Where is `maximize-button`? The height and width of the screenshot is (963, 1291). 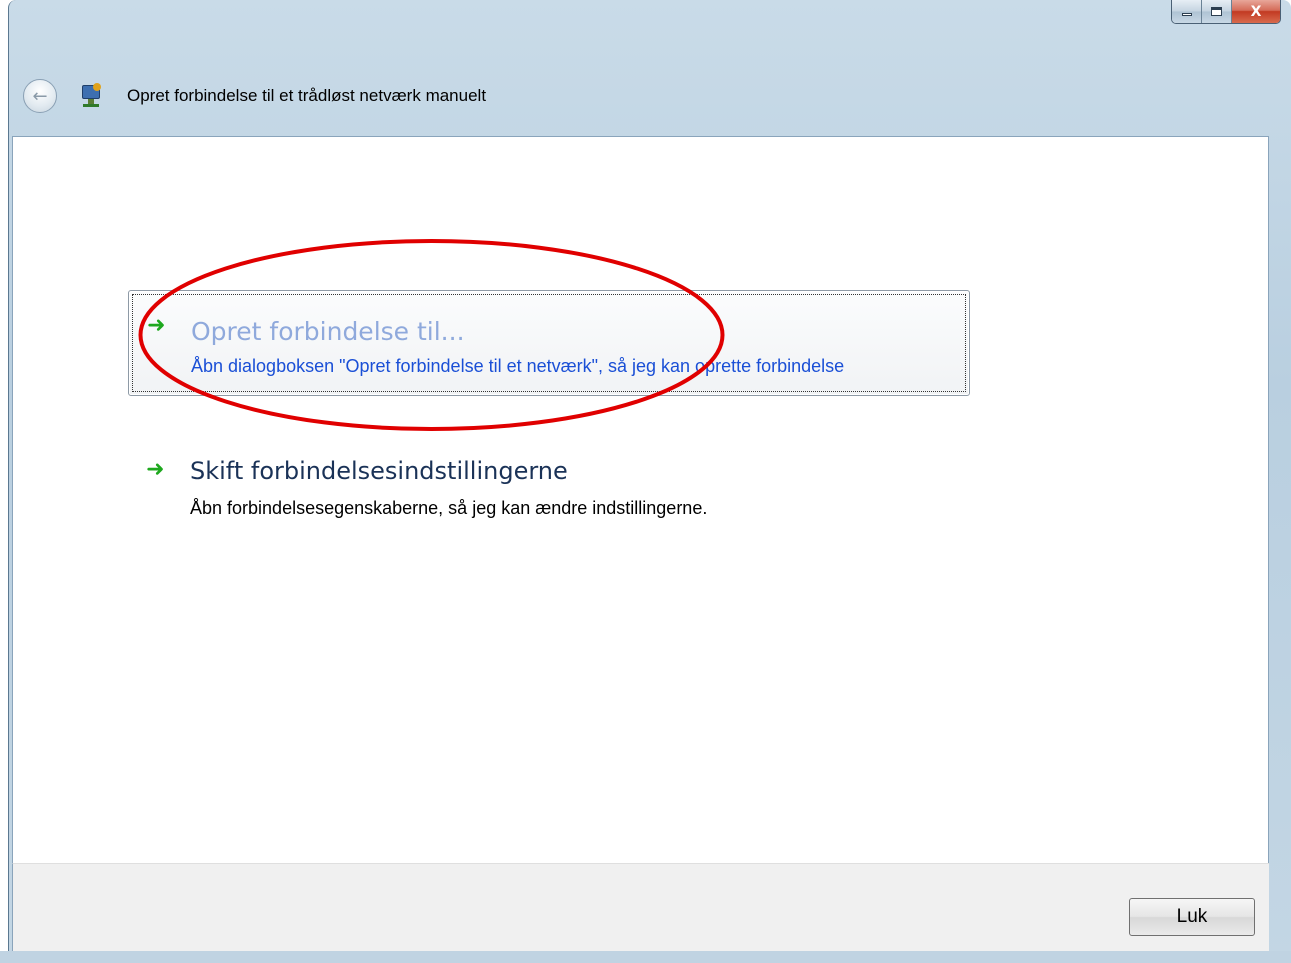 maximize-button is located at coordinates (1217, 11).